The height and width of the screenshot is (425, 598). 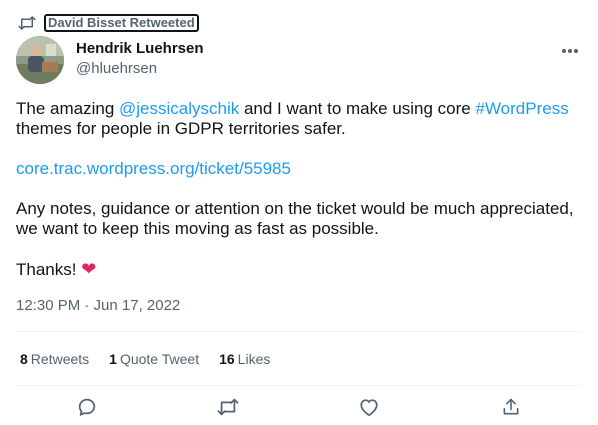 I want to click on retweet-context: David Bisset Retweeted, so click(x=108, y=23).